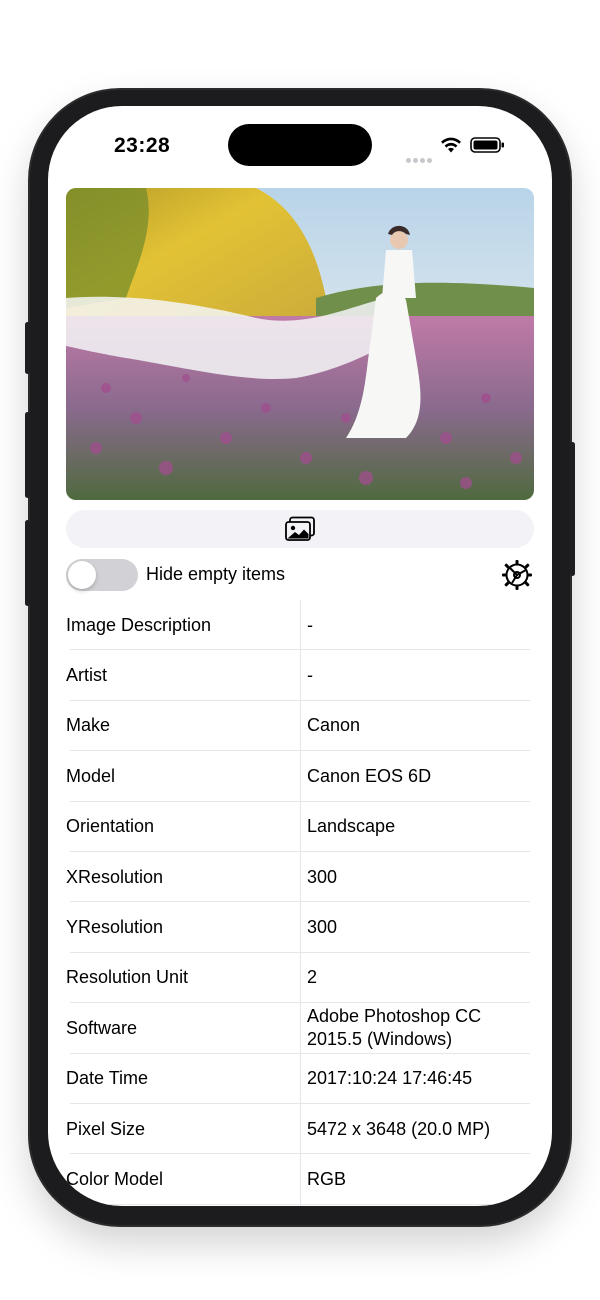  Describe the element at coordinates (572, 509) in the screenshot. I see `power-button` at that location.